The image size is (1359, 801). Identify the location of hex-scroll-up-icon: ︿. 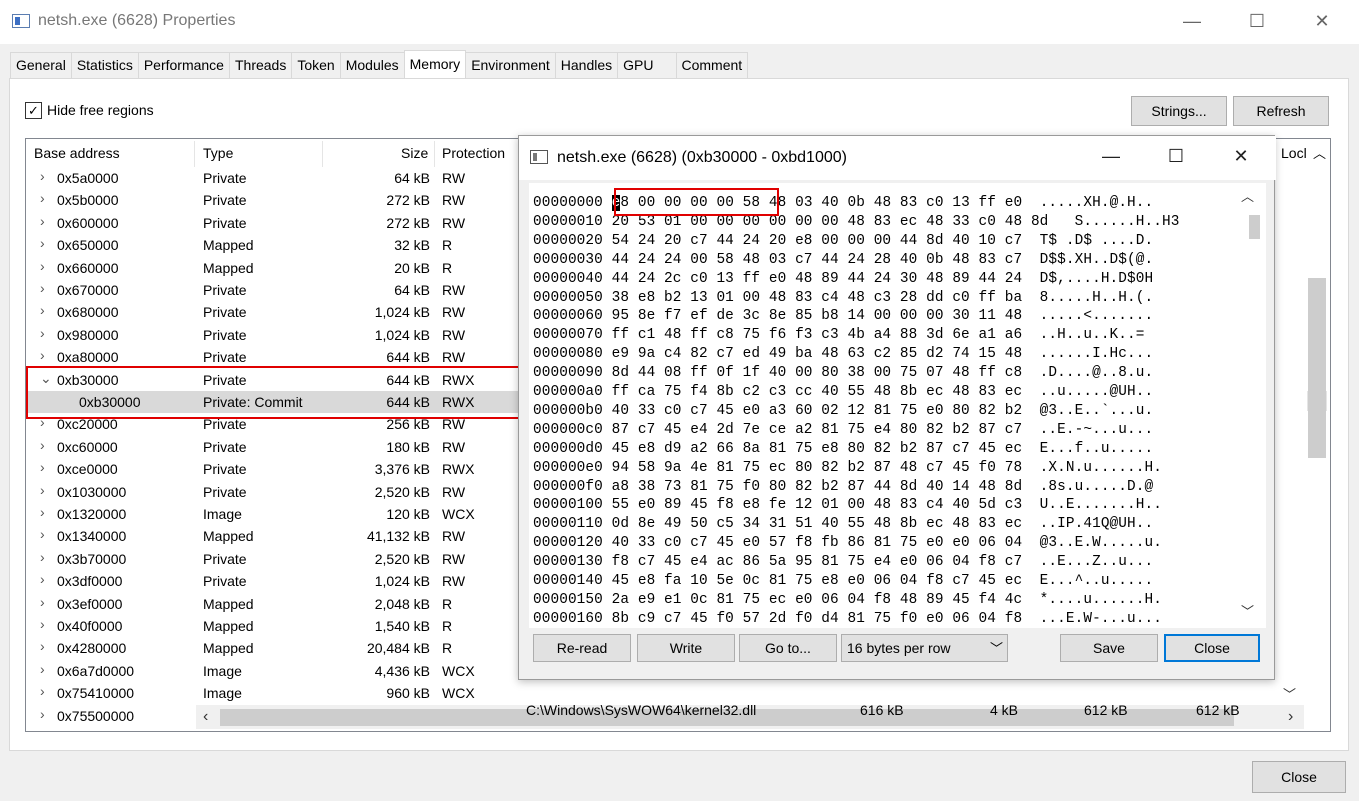
(1247, 195).